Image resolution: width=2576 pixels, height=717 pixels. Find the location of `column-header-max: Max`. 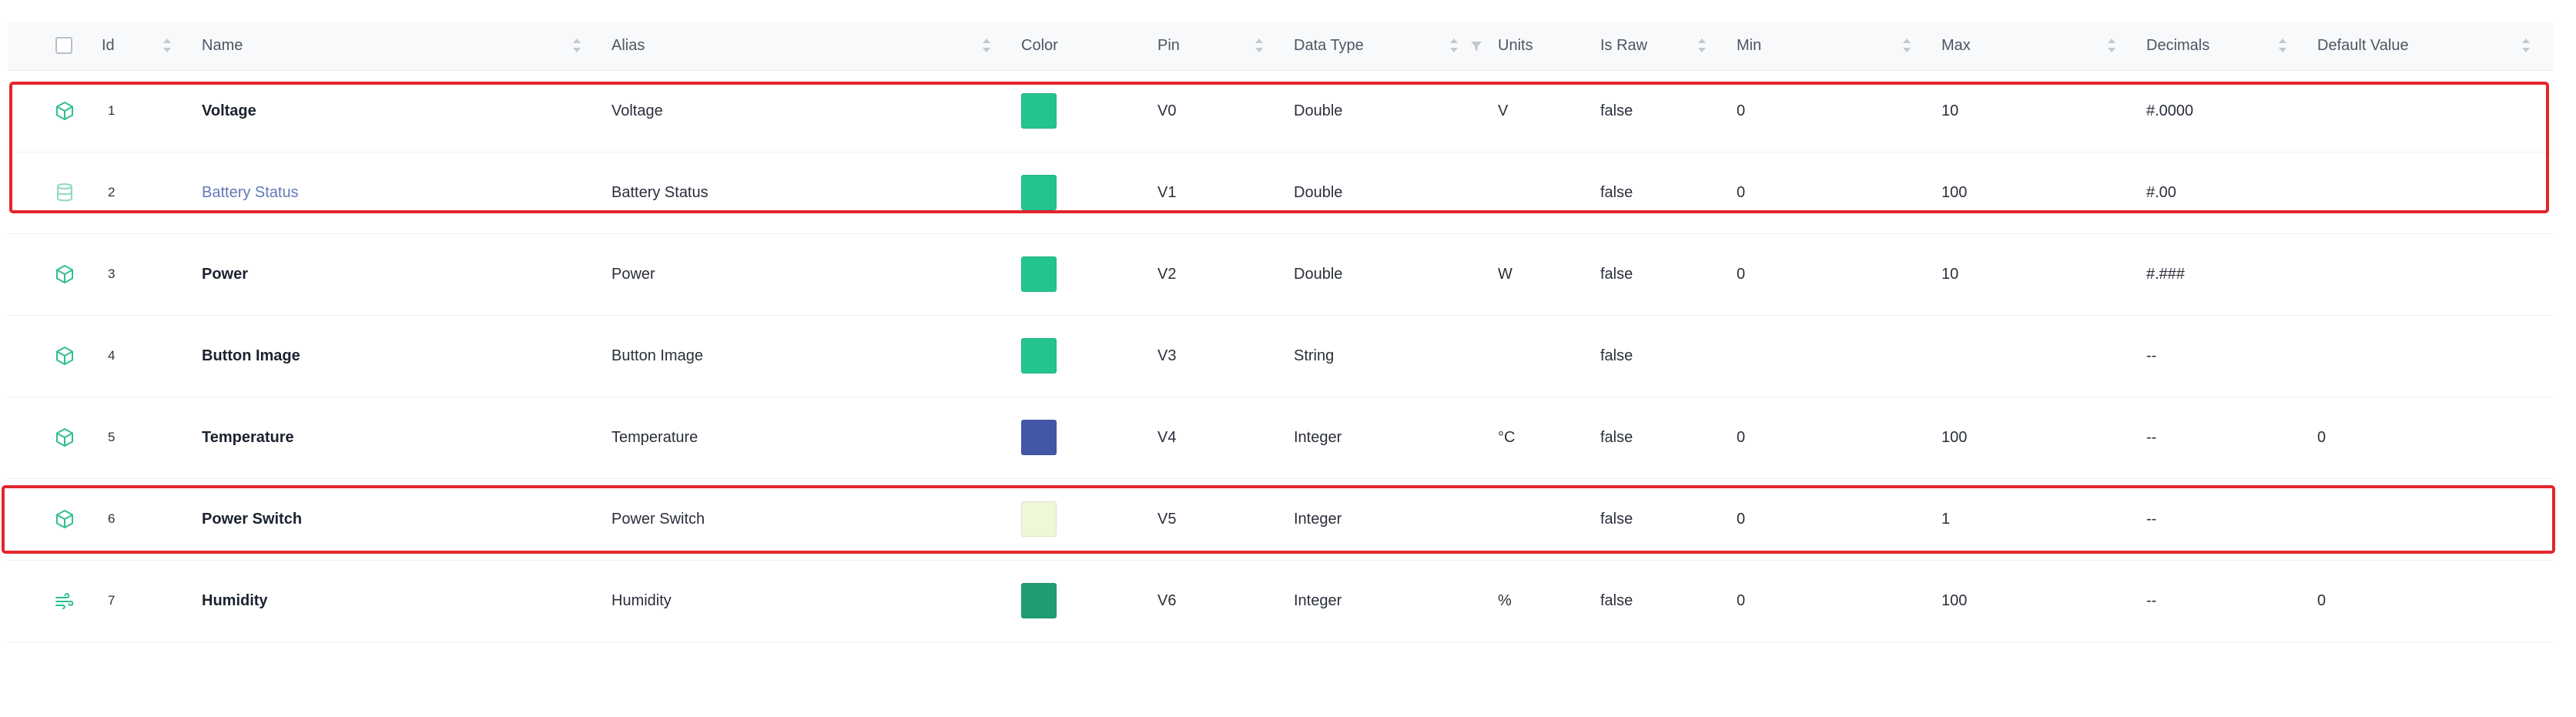

column-header-max: Max is located at coordinates (2036, 46).